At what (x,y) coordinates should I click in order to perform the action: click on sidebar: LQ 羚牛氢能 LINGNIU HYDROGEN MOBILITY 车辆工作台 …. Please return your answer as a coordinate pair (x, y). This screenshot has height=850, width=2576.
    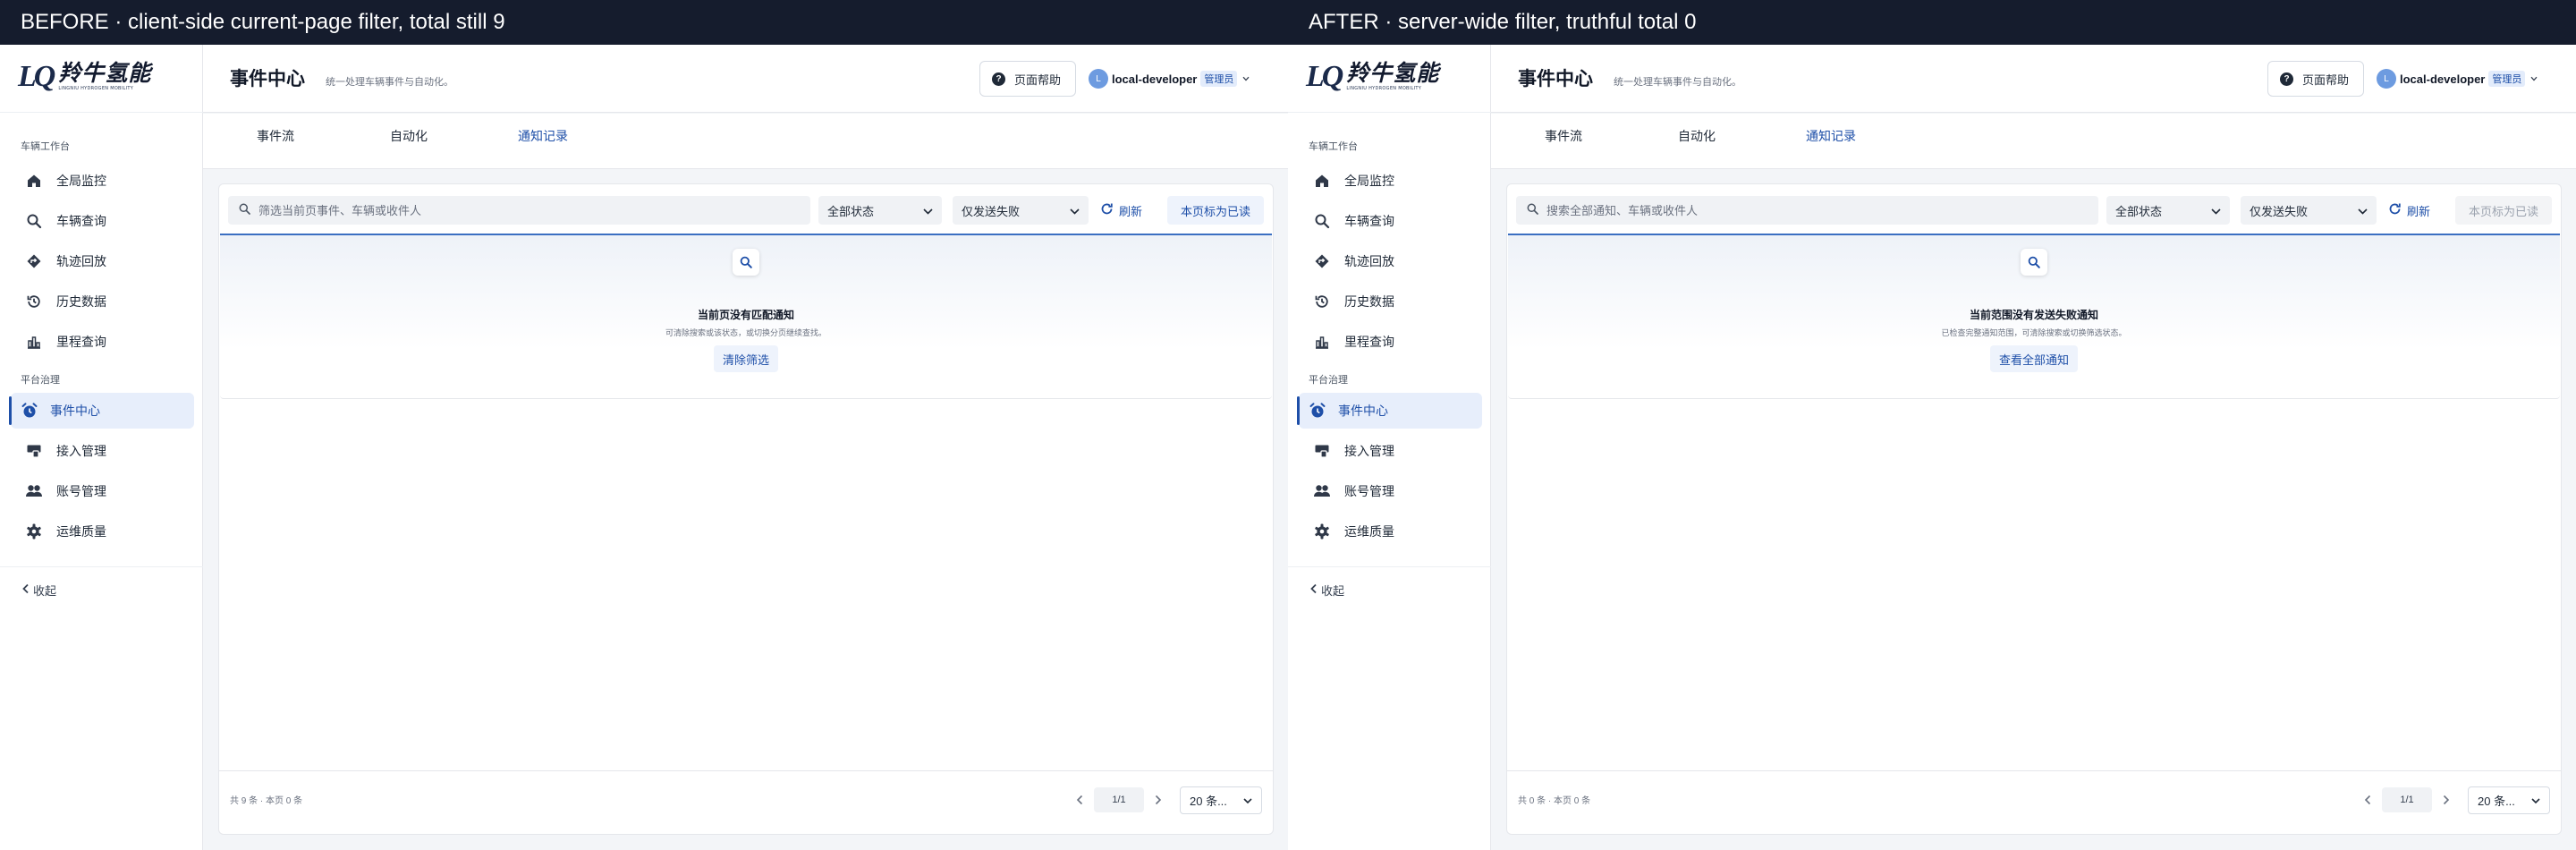
    Looking at the image, I should click on (101, 448).